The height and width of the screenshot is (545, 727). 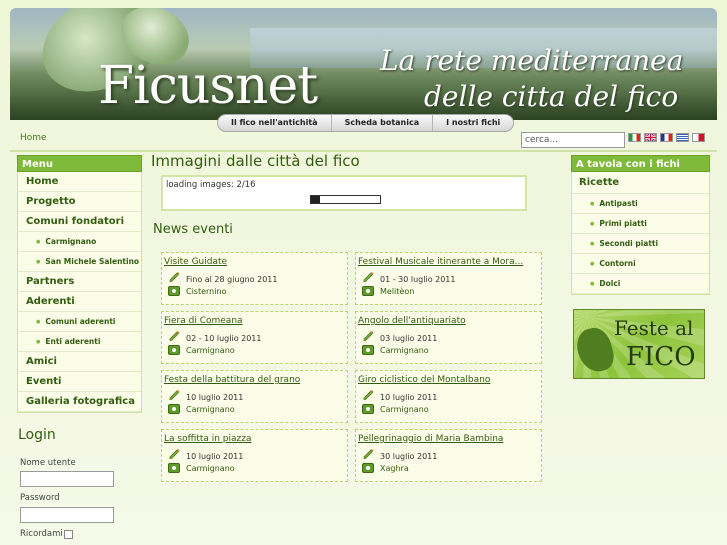 I want to click on uk-flag-icon, so click(x=650, y=137).